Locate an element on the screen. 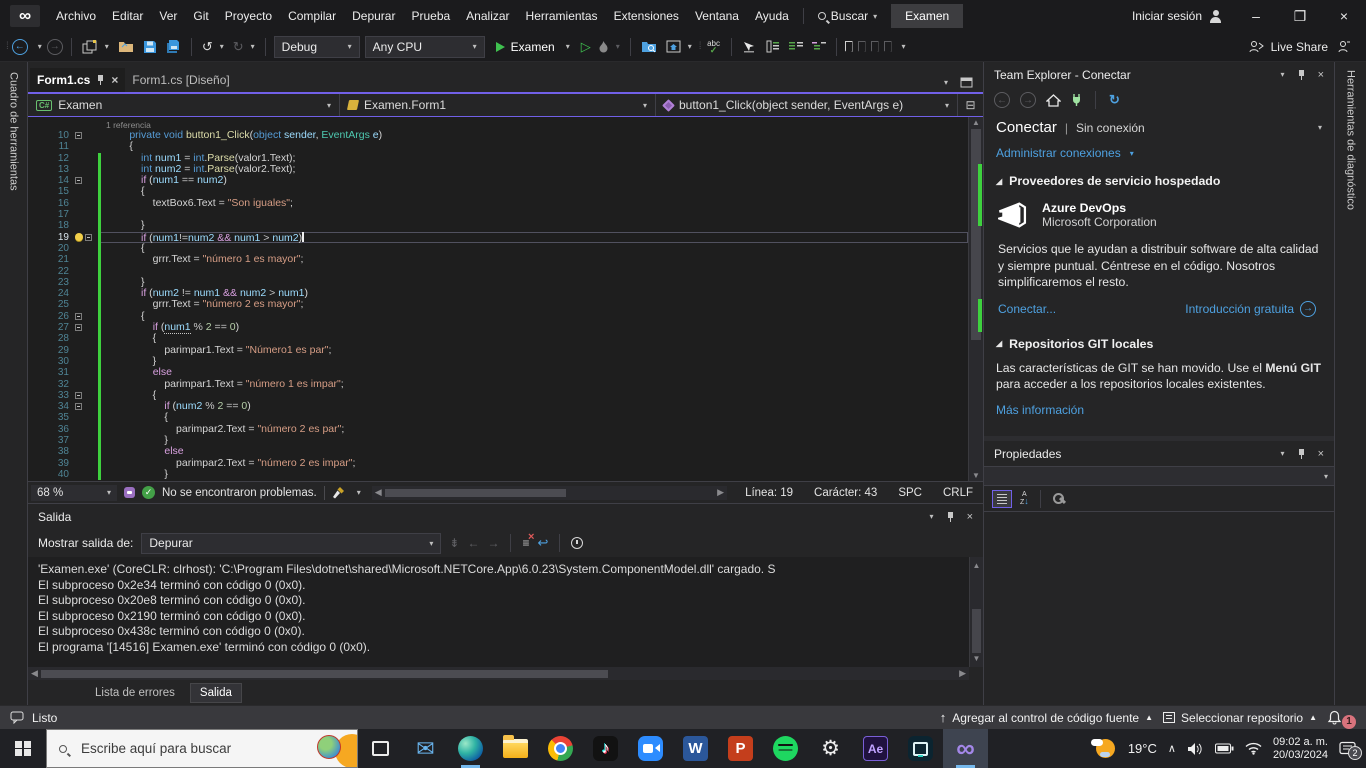  maximize-button: ❐ is located at coordinates (1300, 16).